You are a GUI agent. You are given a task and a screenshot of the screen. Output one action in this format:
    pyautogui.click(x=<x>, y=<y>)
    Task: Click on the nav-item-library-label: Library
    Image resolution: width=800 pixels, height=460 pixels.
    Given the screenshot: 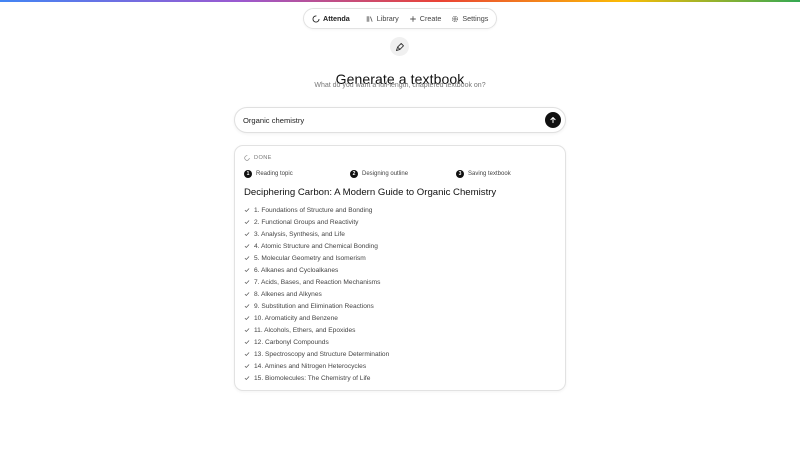 What is the action you would take?
    pyautogui.click(x=387, y=18)
    